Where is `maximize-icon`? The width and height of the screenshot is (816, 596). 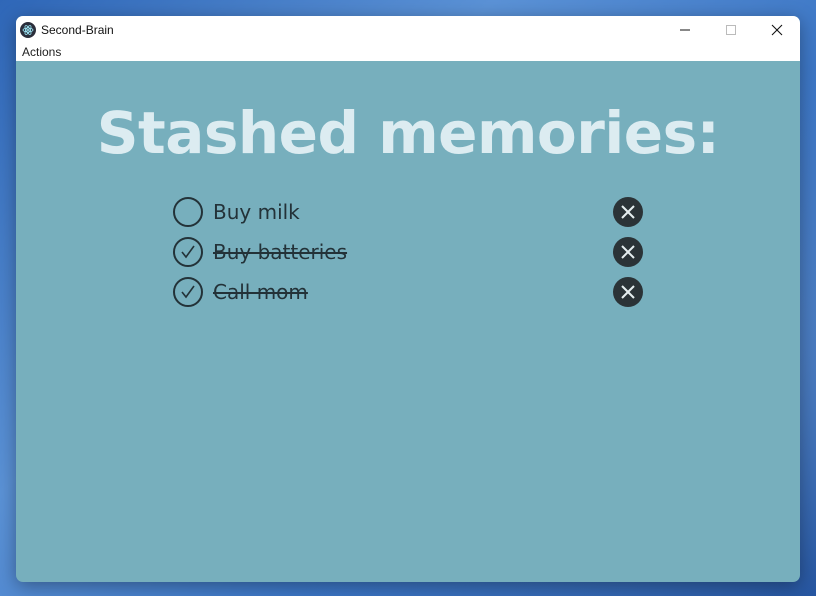
maximize-icon is located at coordinates (731, 29).